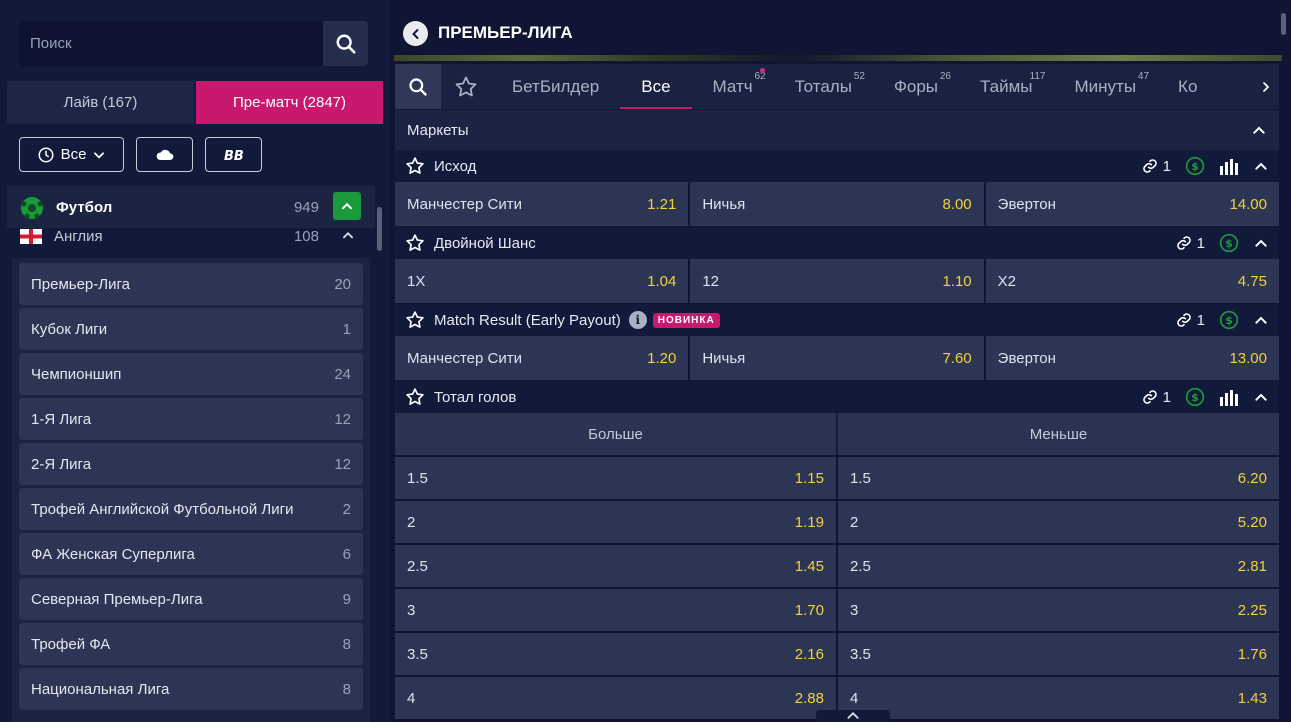  Describe the element at coordinates (1058, 610) in the screenshot. I see `odd-button: 3 2.25` at that location.